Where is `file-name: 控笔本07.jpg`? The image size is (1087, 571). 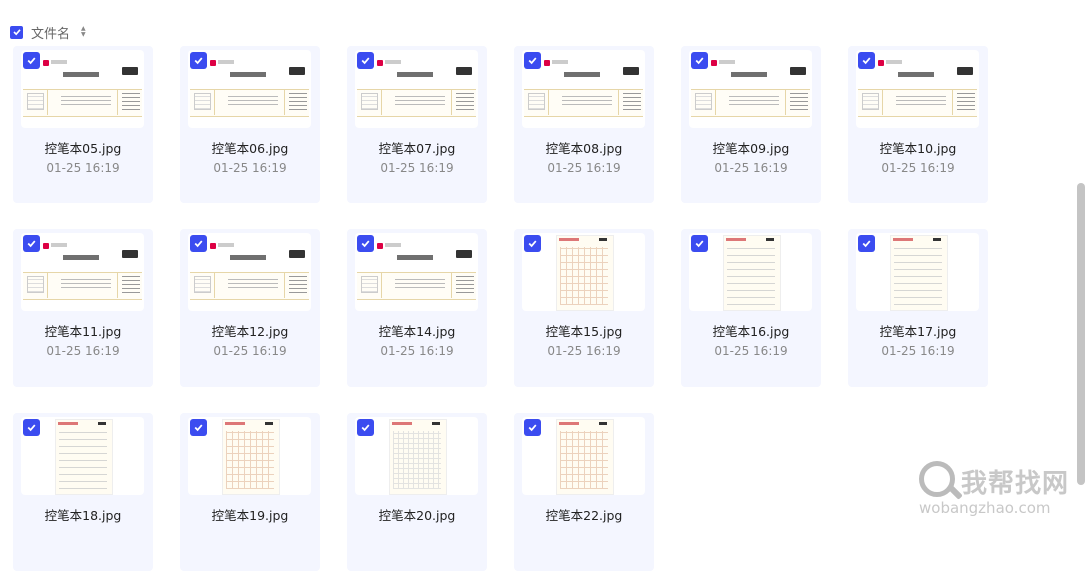 file-name: 控笔本07.jpg is located at coordinates (417, 147).